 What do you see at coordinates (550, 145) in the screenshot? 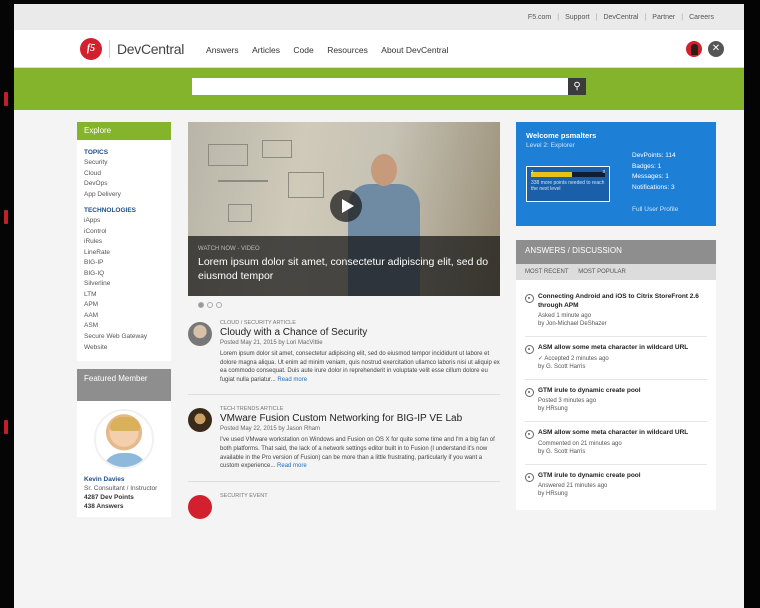
I see `user-level: Level 2: Explorer` at bounding box center [550, 145].